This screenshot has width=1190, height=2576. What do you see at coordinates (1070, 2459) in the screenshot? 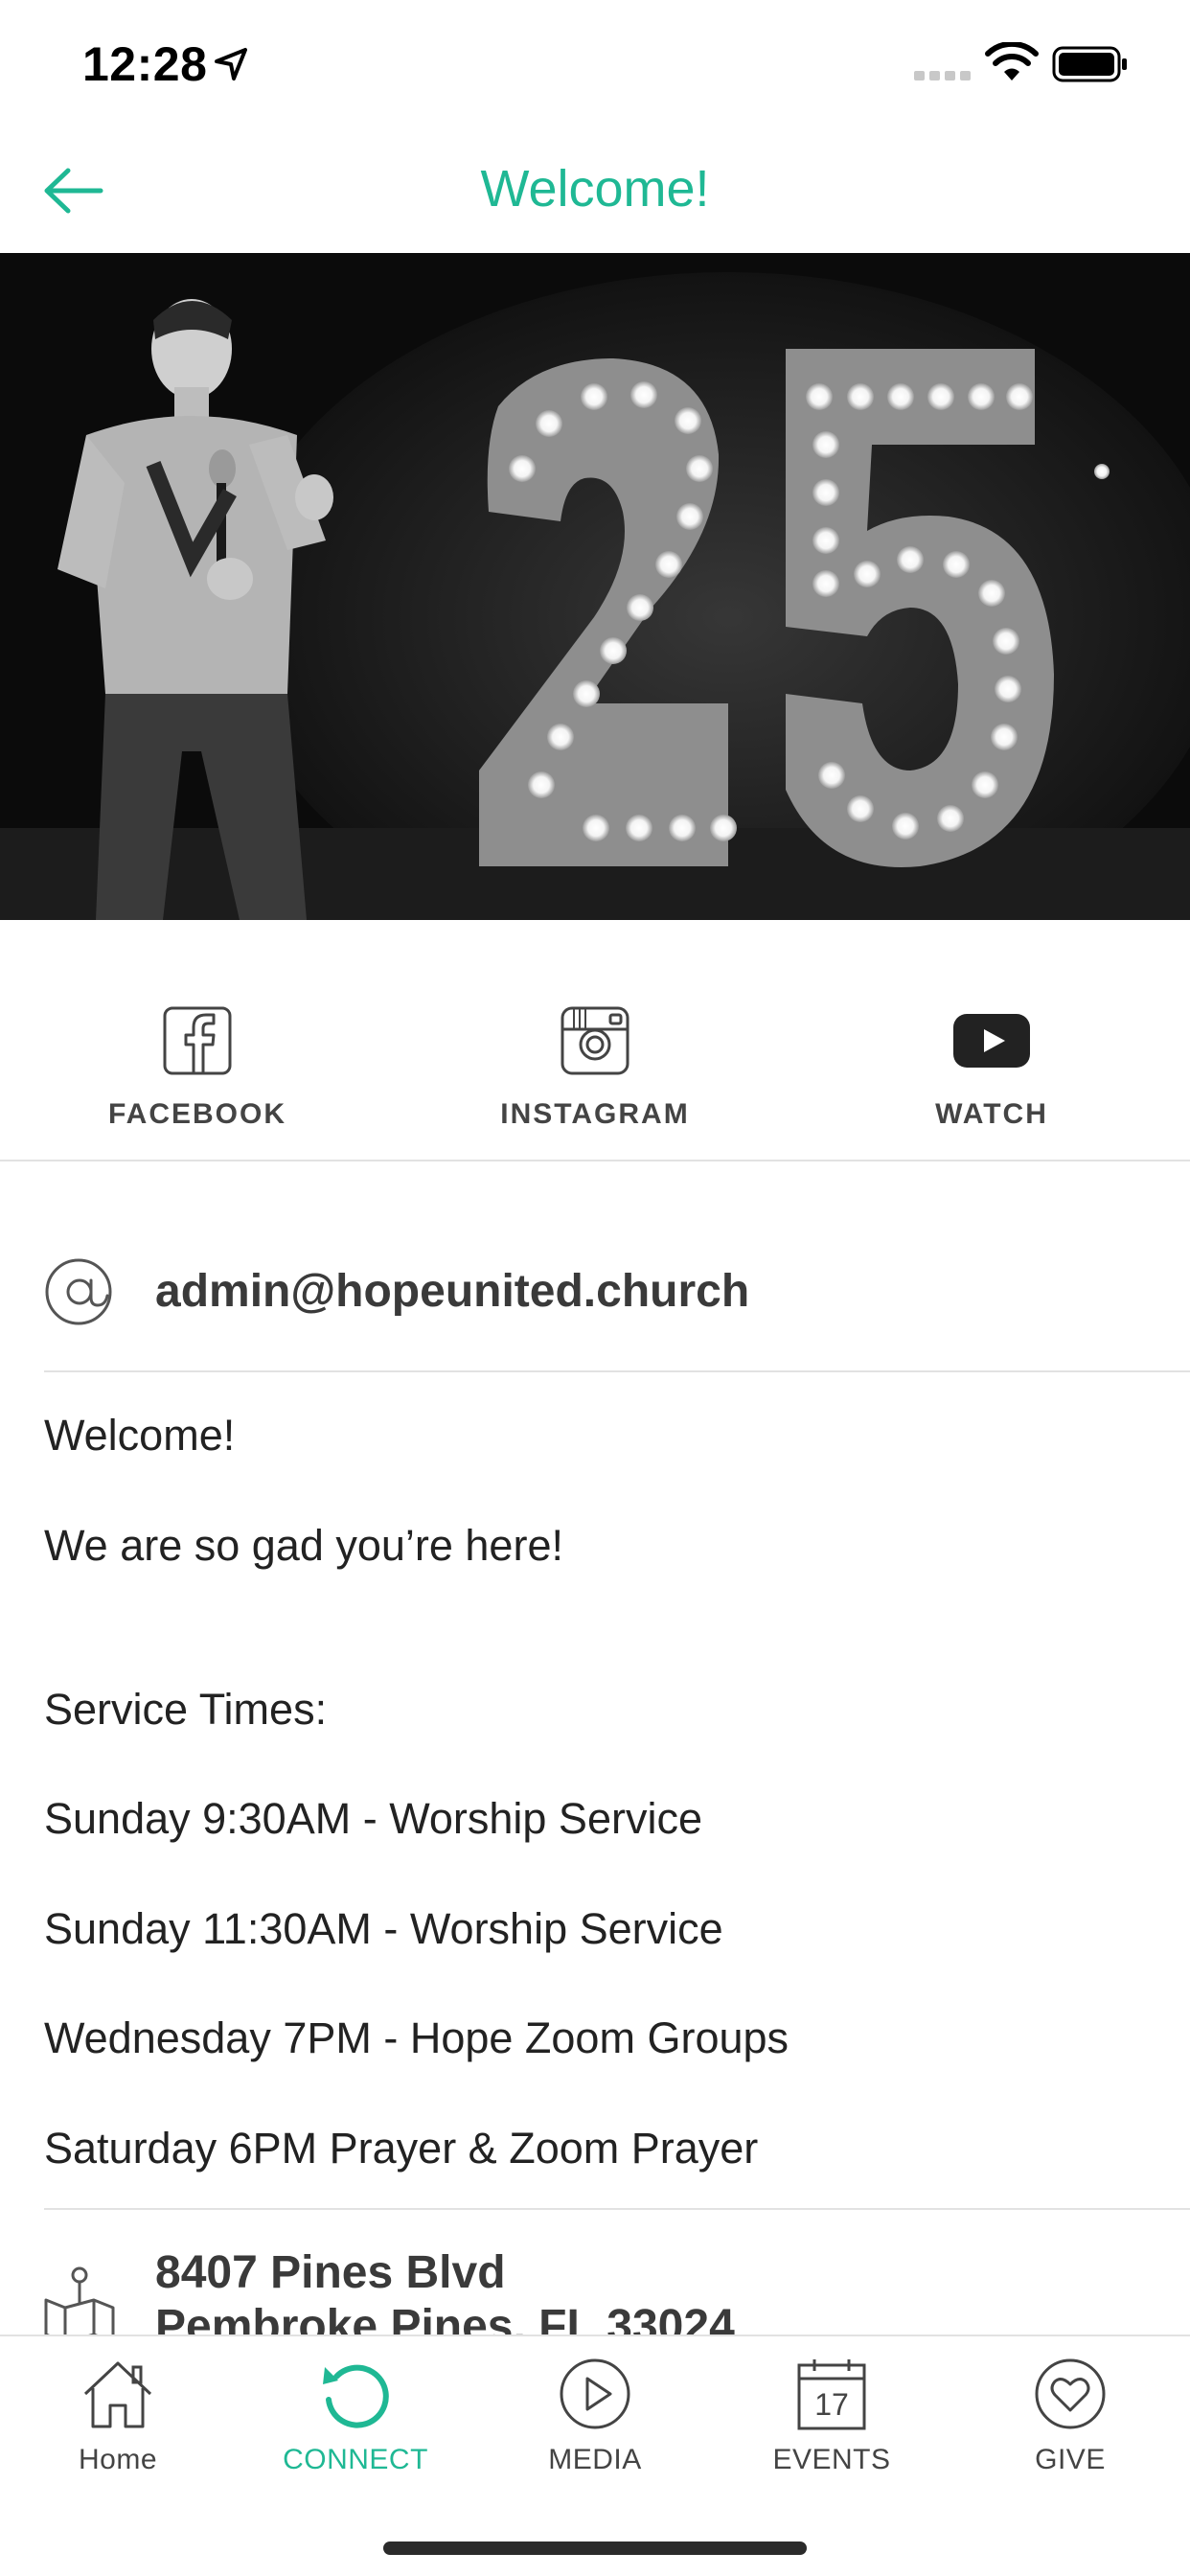
I see `tab-give-label: GIVE` at bounding box center [1070, 2459].